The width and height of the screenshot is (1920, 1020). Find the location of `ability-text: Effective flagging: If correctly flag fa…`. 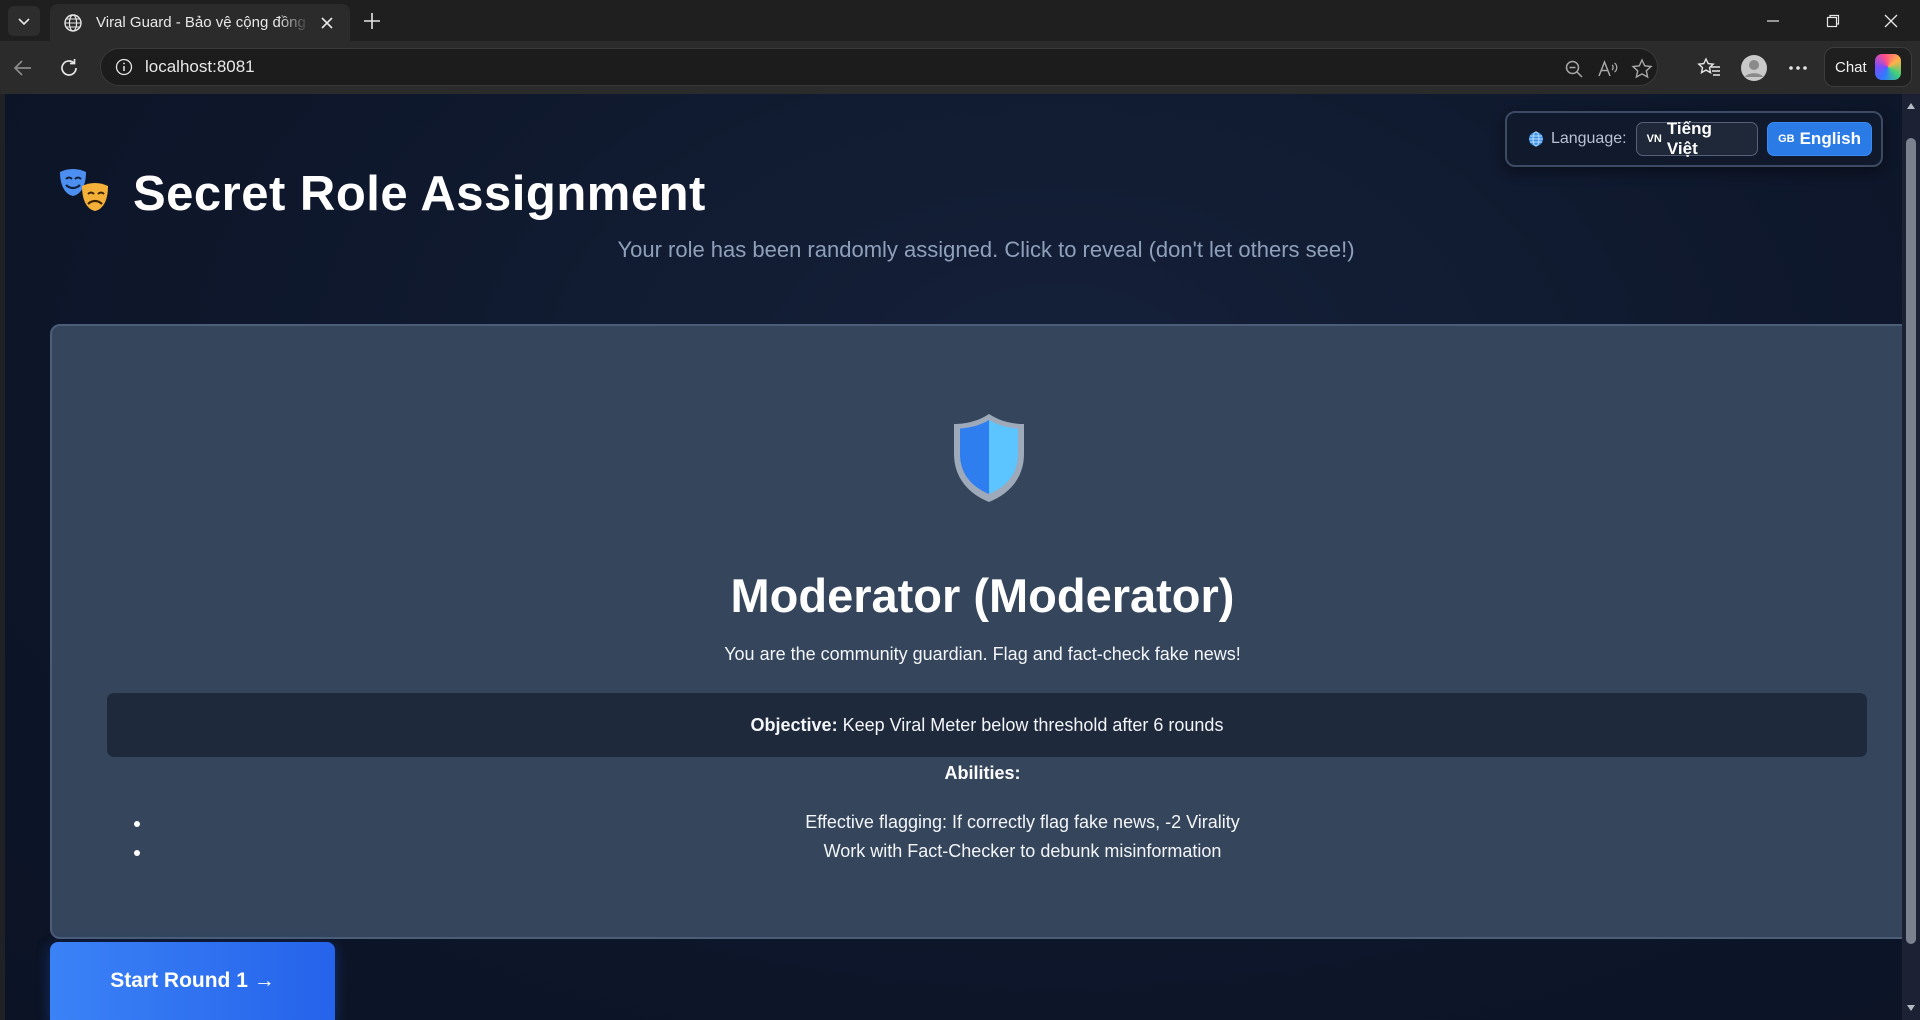

ability-text: Effective flagging: If correctly flag fa… is located at coordinates (1022, 822).